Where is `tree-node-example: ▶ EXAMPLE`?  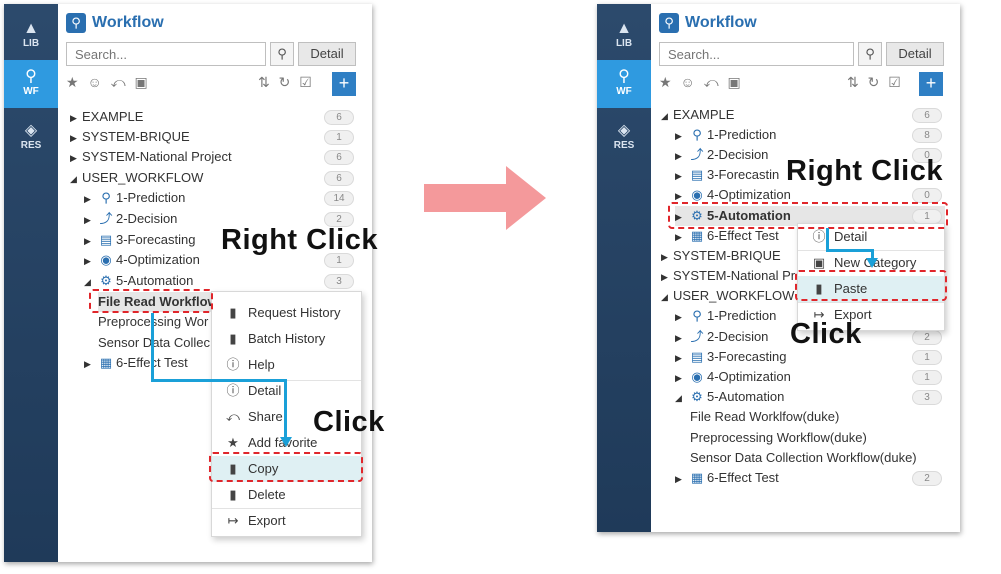
tree-node-example: ▶ EXAMPLE is located at coordinates (106, 117).